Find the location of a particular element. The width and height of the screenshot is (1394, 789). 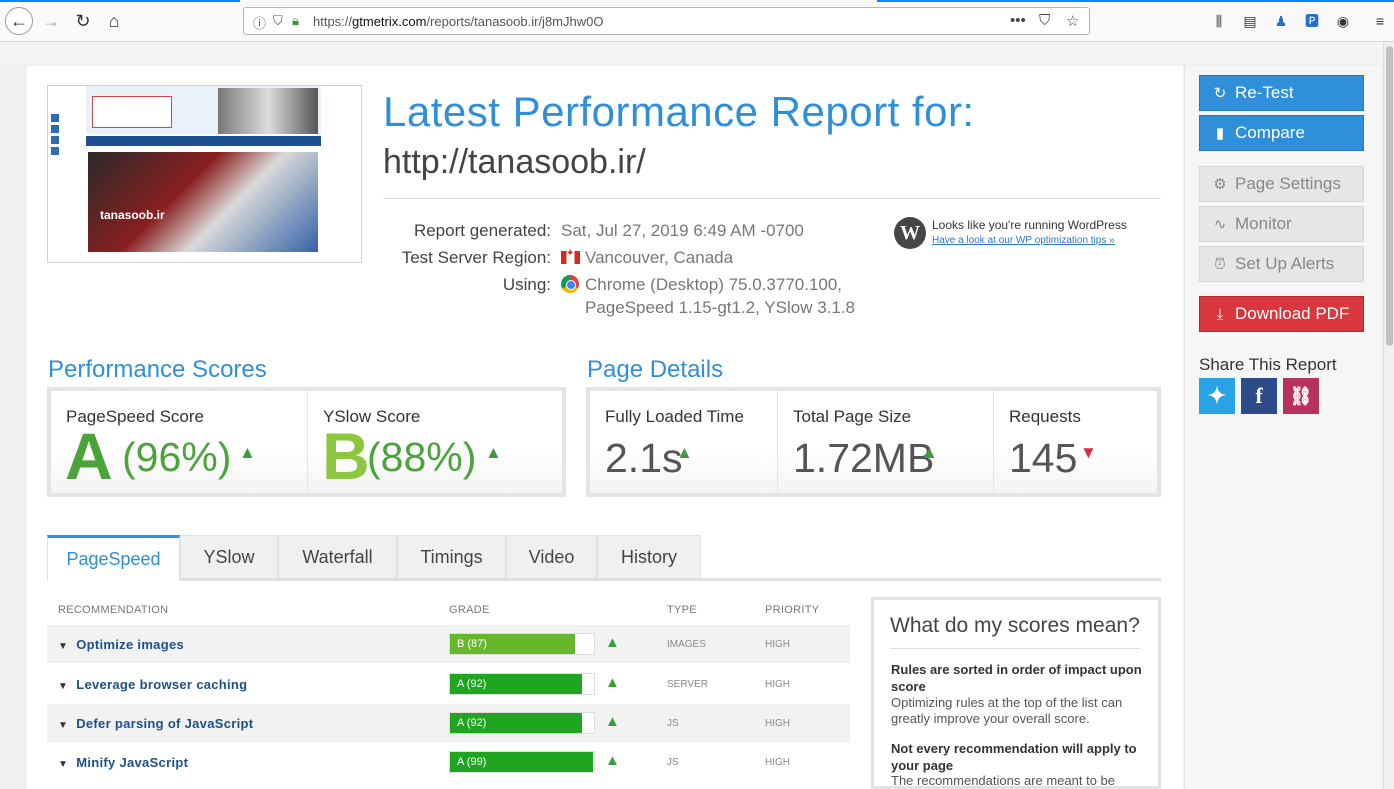

column-type: TYPE is located at coordinates (682, 610).